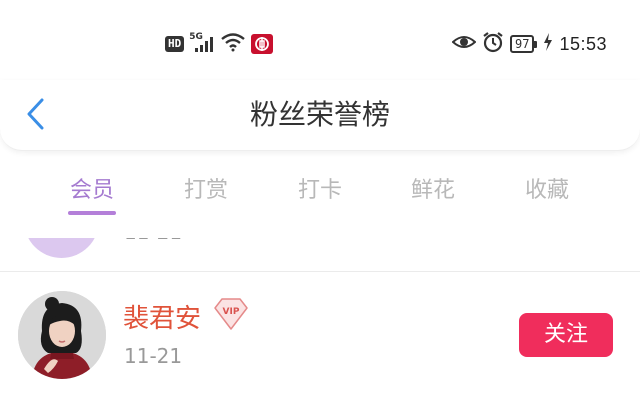 The image size is (640, 401). Describe the element at coordinates (320, 188) in the screenshot. I see `tab-checkin: 打卡` at that location.